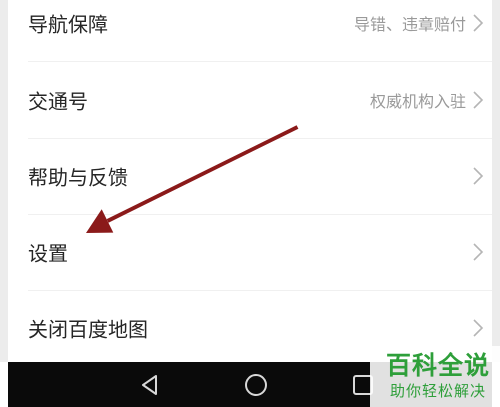  I want to click on nav-home-button, so click(256, 385).